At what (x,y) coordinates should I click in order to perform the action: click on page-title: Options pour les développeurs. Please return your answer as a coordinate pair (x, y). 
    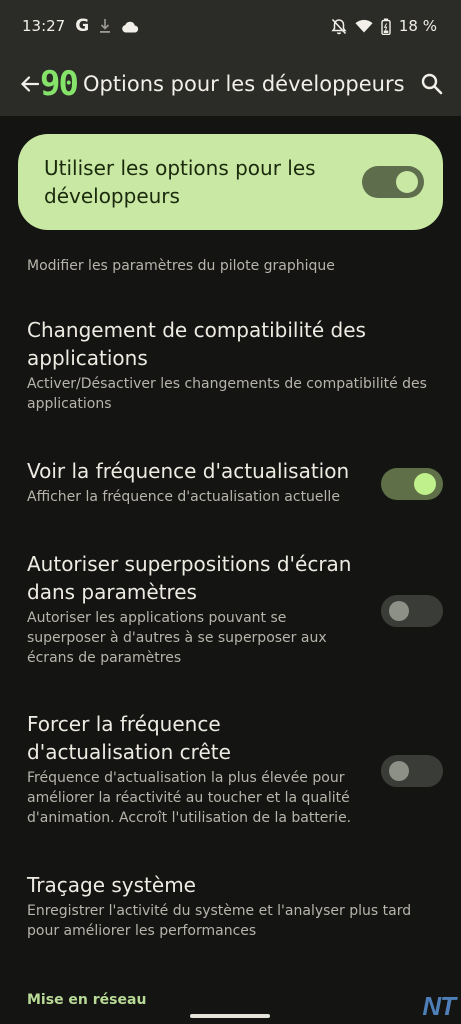
    Looking at the image, I should click on (243, 84).